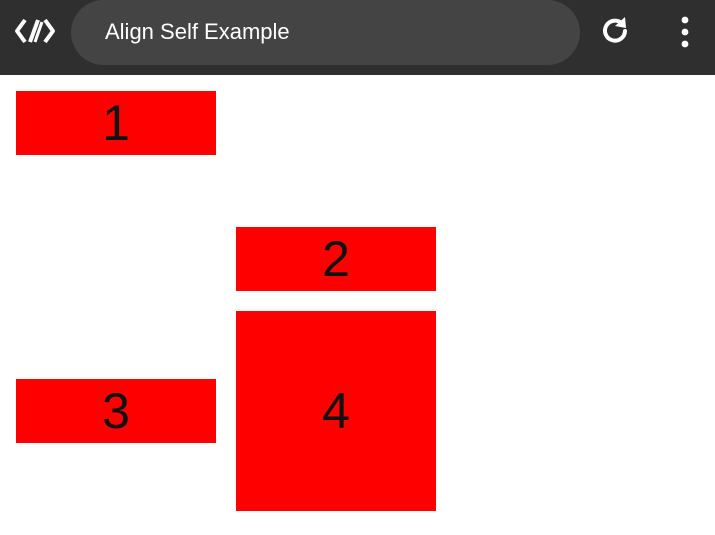  I want to click on flex-item-label: 4, so click(336, 411).